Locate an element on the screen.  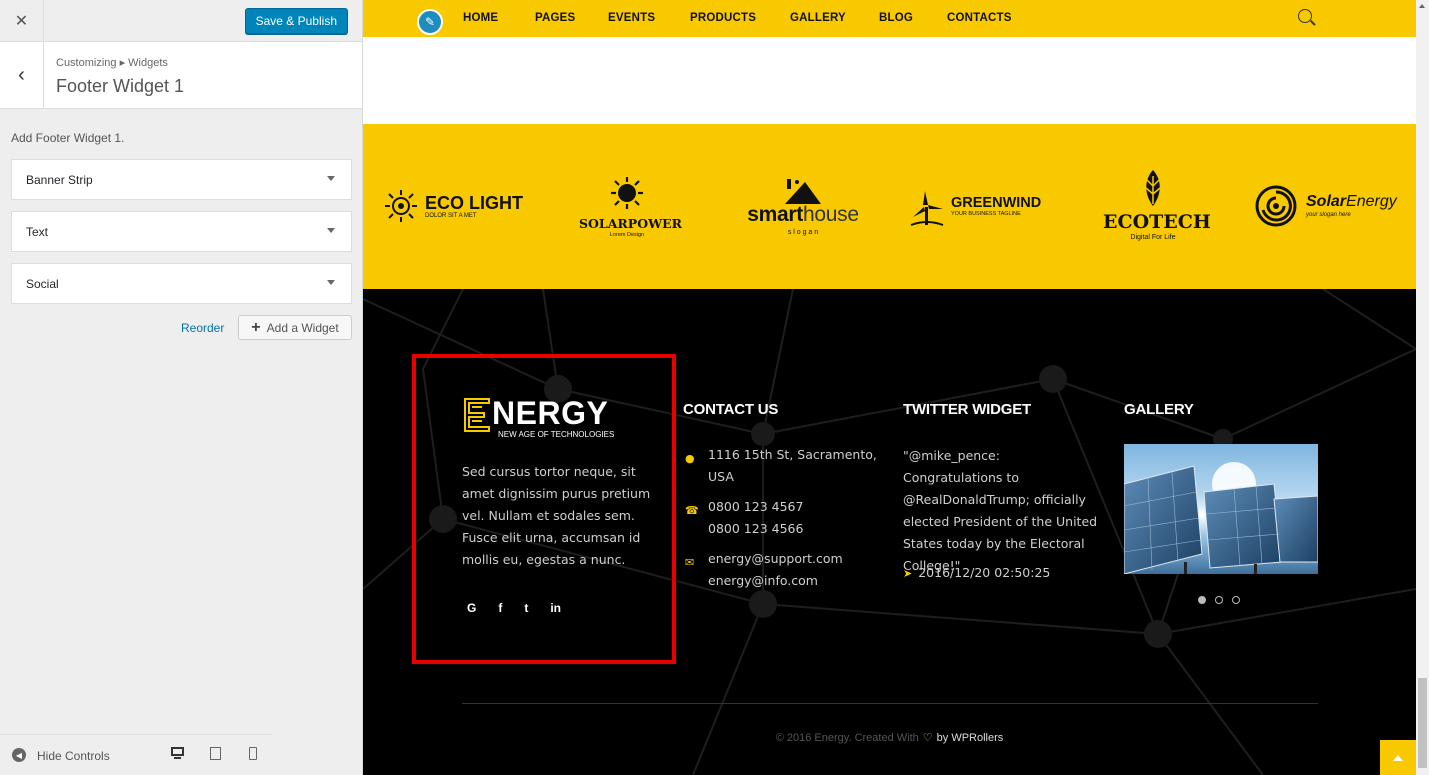
energy-logo: NERGY NEW AGE OF TECHNOLOGIES is located at coordinates (538, 417).